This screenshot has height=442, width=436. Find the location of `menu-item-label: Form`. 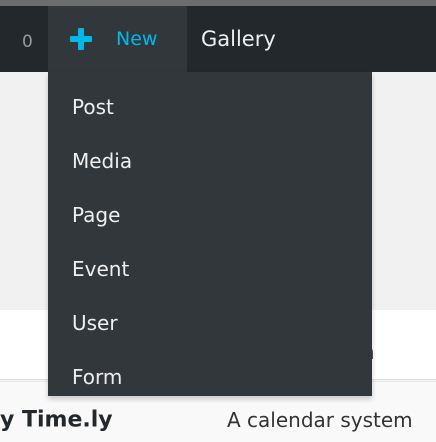

menu-item-label: Form is located at coordinates (97, 377).